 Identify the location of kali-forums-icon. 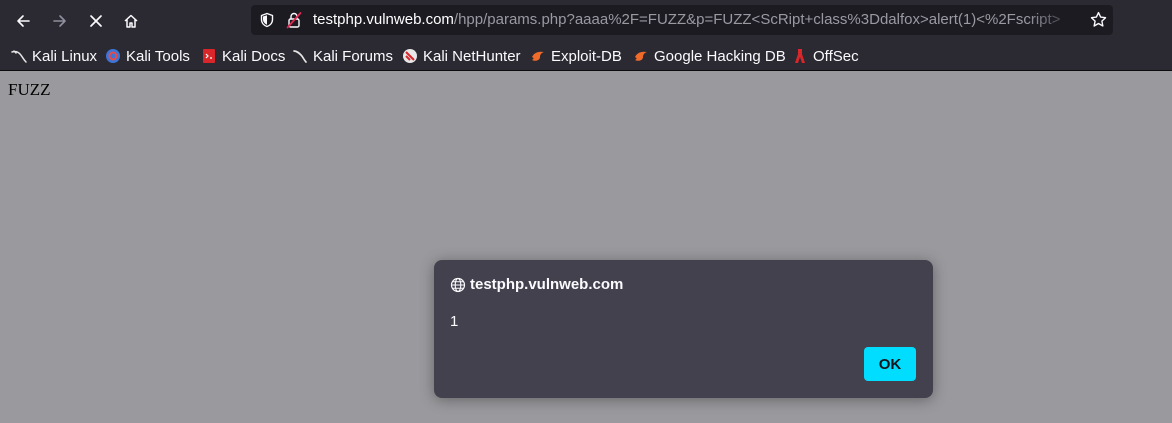
(300, 56).